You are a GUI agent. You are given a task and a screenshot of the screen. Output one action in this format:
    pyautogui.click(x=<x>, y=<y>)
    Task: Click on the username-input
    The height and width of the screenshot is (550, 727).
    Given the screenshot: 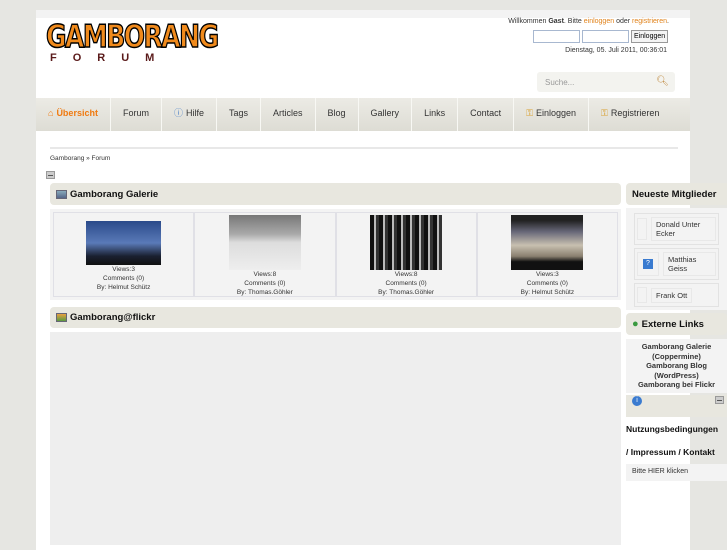 What is the action you would take?
    pyautogui.click(x=556, y=36)
    